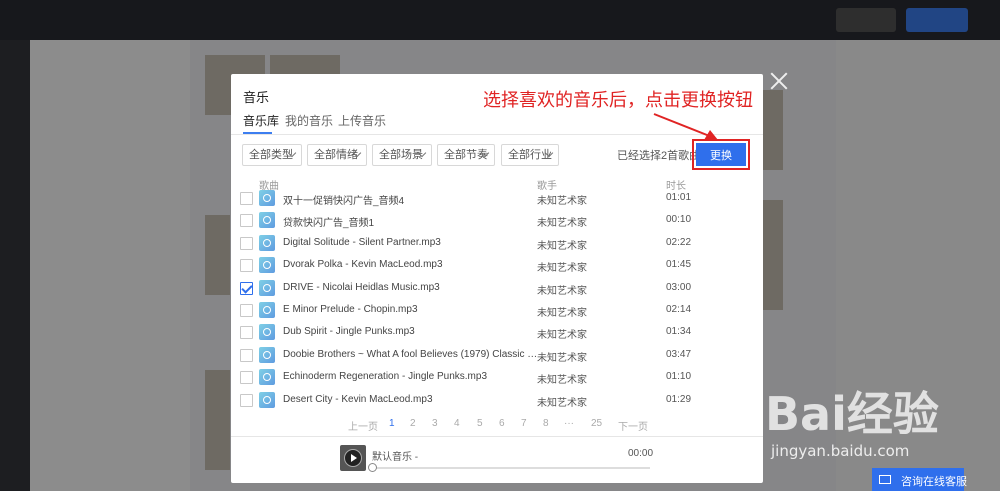 Image resolution: width=1000 pixels, height=491 pixels. Describe the element at coordinates (435, 423) in the screenshot. I see `pagination-page: 3` at that location.